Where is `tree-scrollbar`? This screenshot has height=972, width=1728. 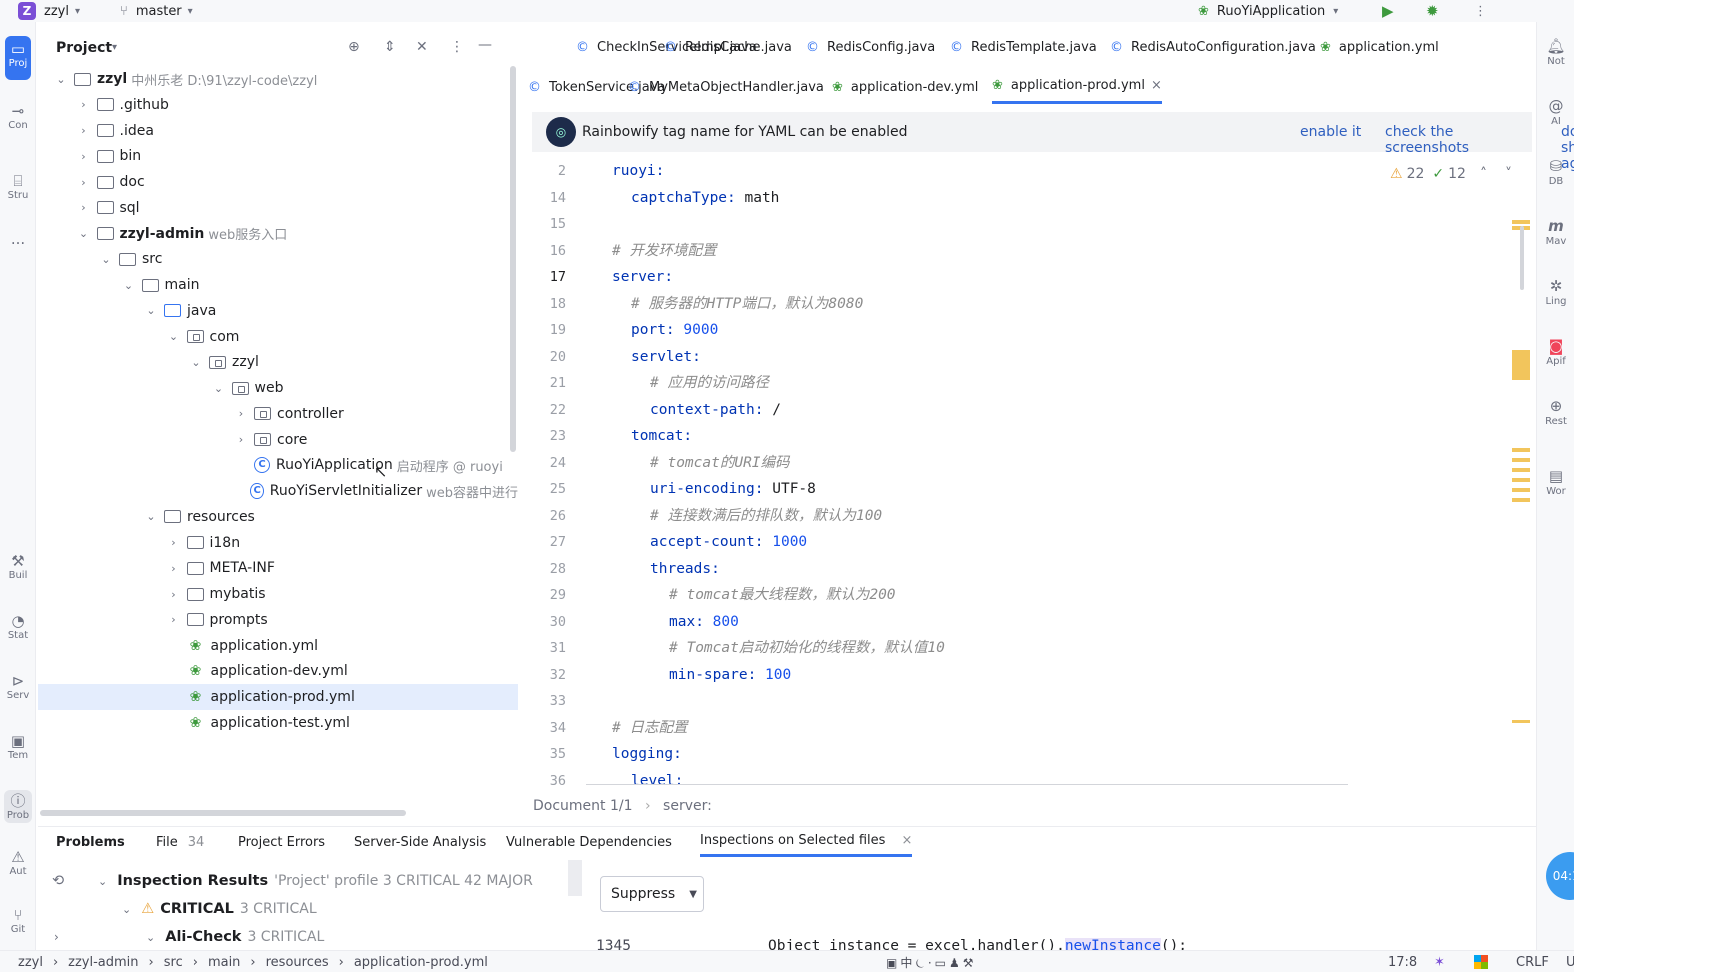 tree-scrollbar is located at coordinates (513, 259).